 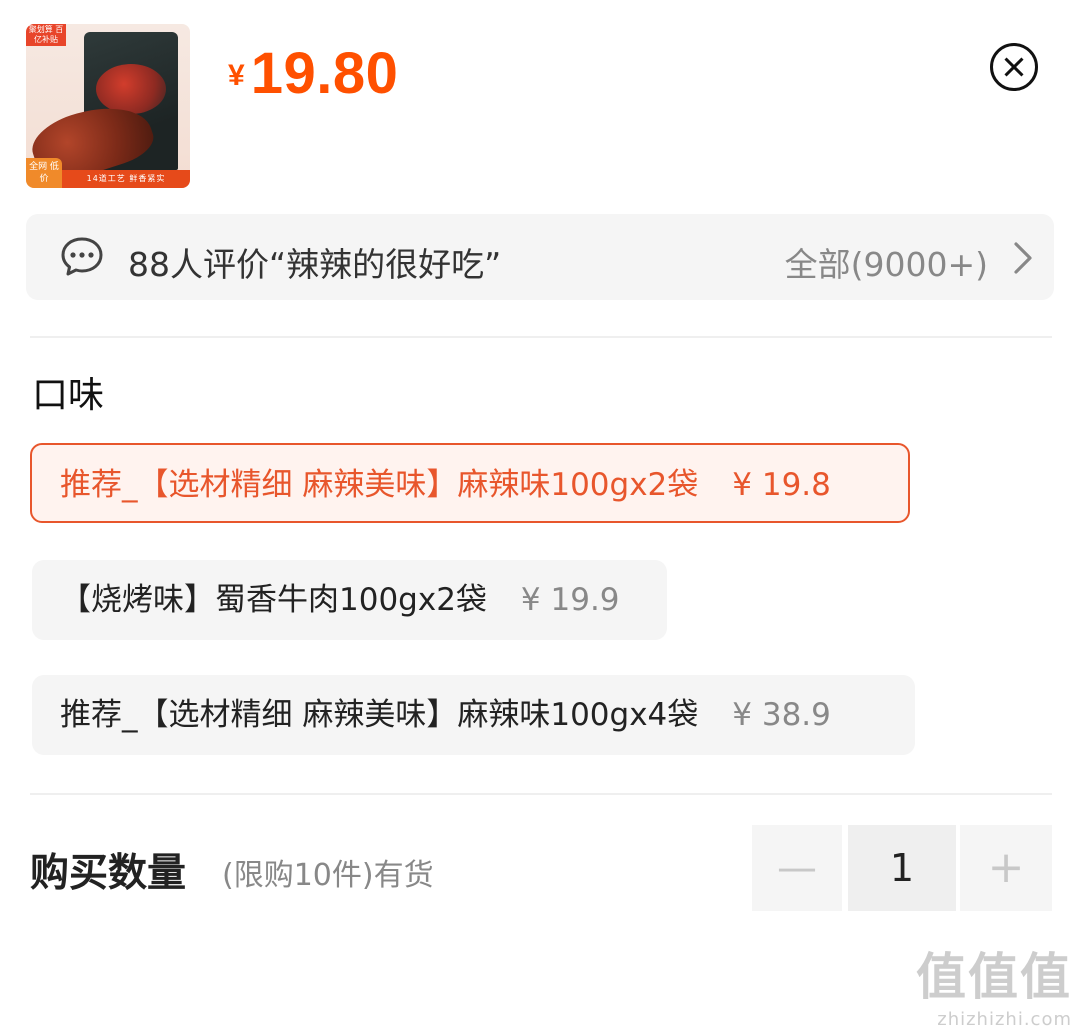 I want to click on decrease-button: —, so click(x=797, y=868).